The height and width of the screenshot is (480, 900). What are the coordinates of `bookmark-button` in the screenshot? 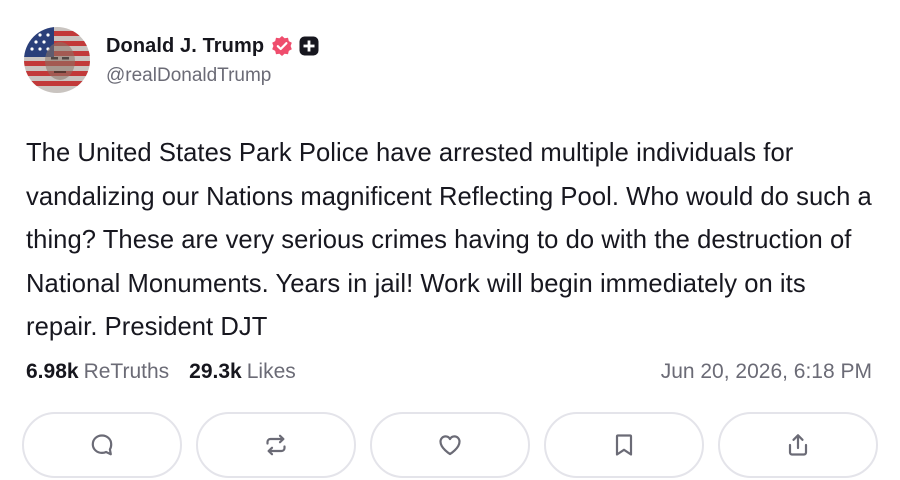 It's located at (624, 445).